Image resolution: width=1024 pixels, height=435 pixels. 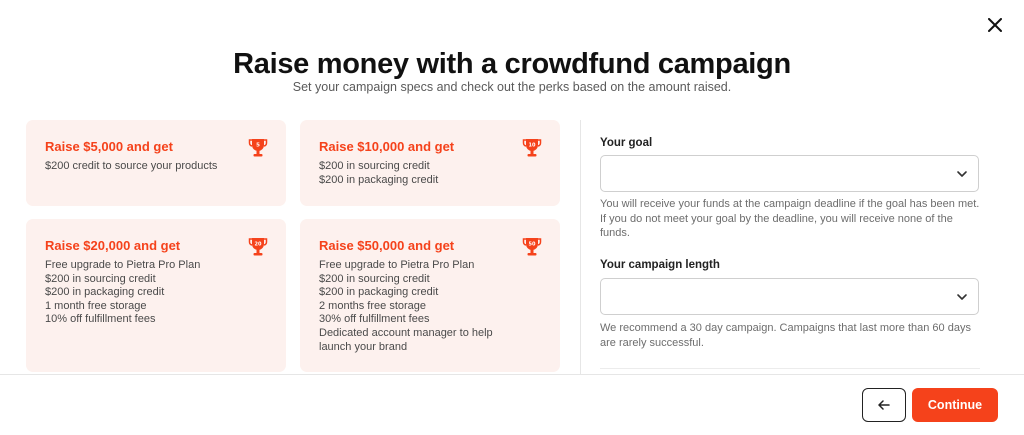 I want to click on continue-button: Continue, so click(x=955, y=405).